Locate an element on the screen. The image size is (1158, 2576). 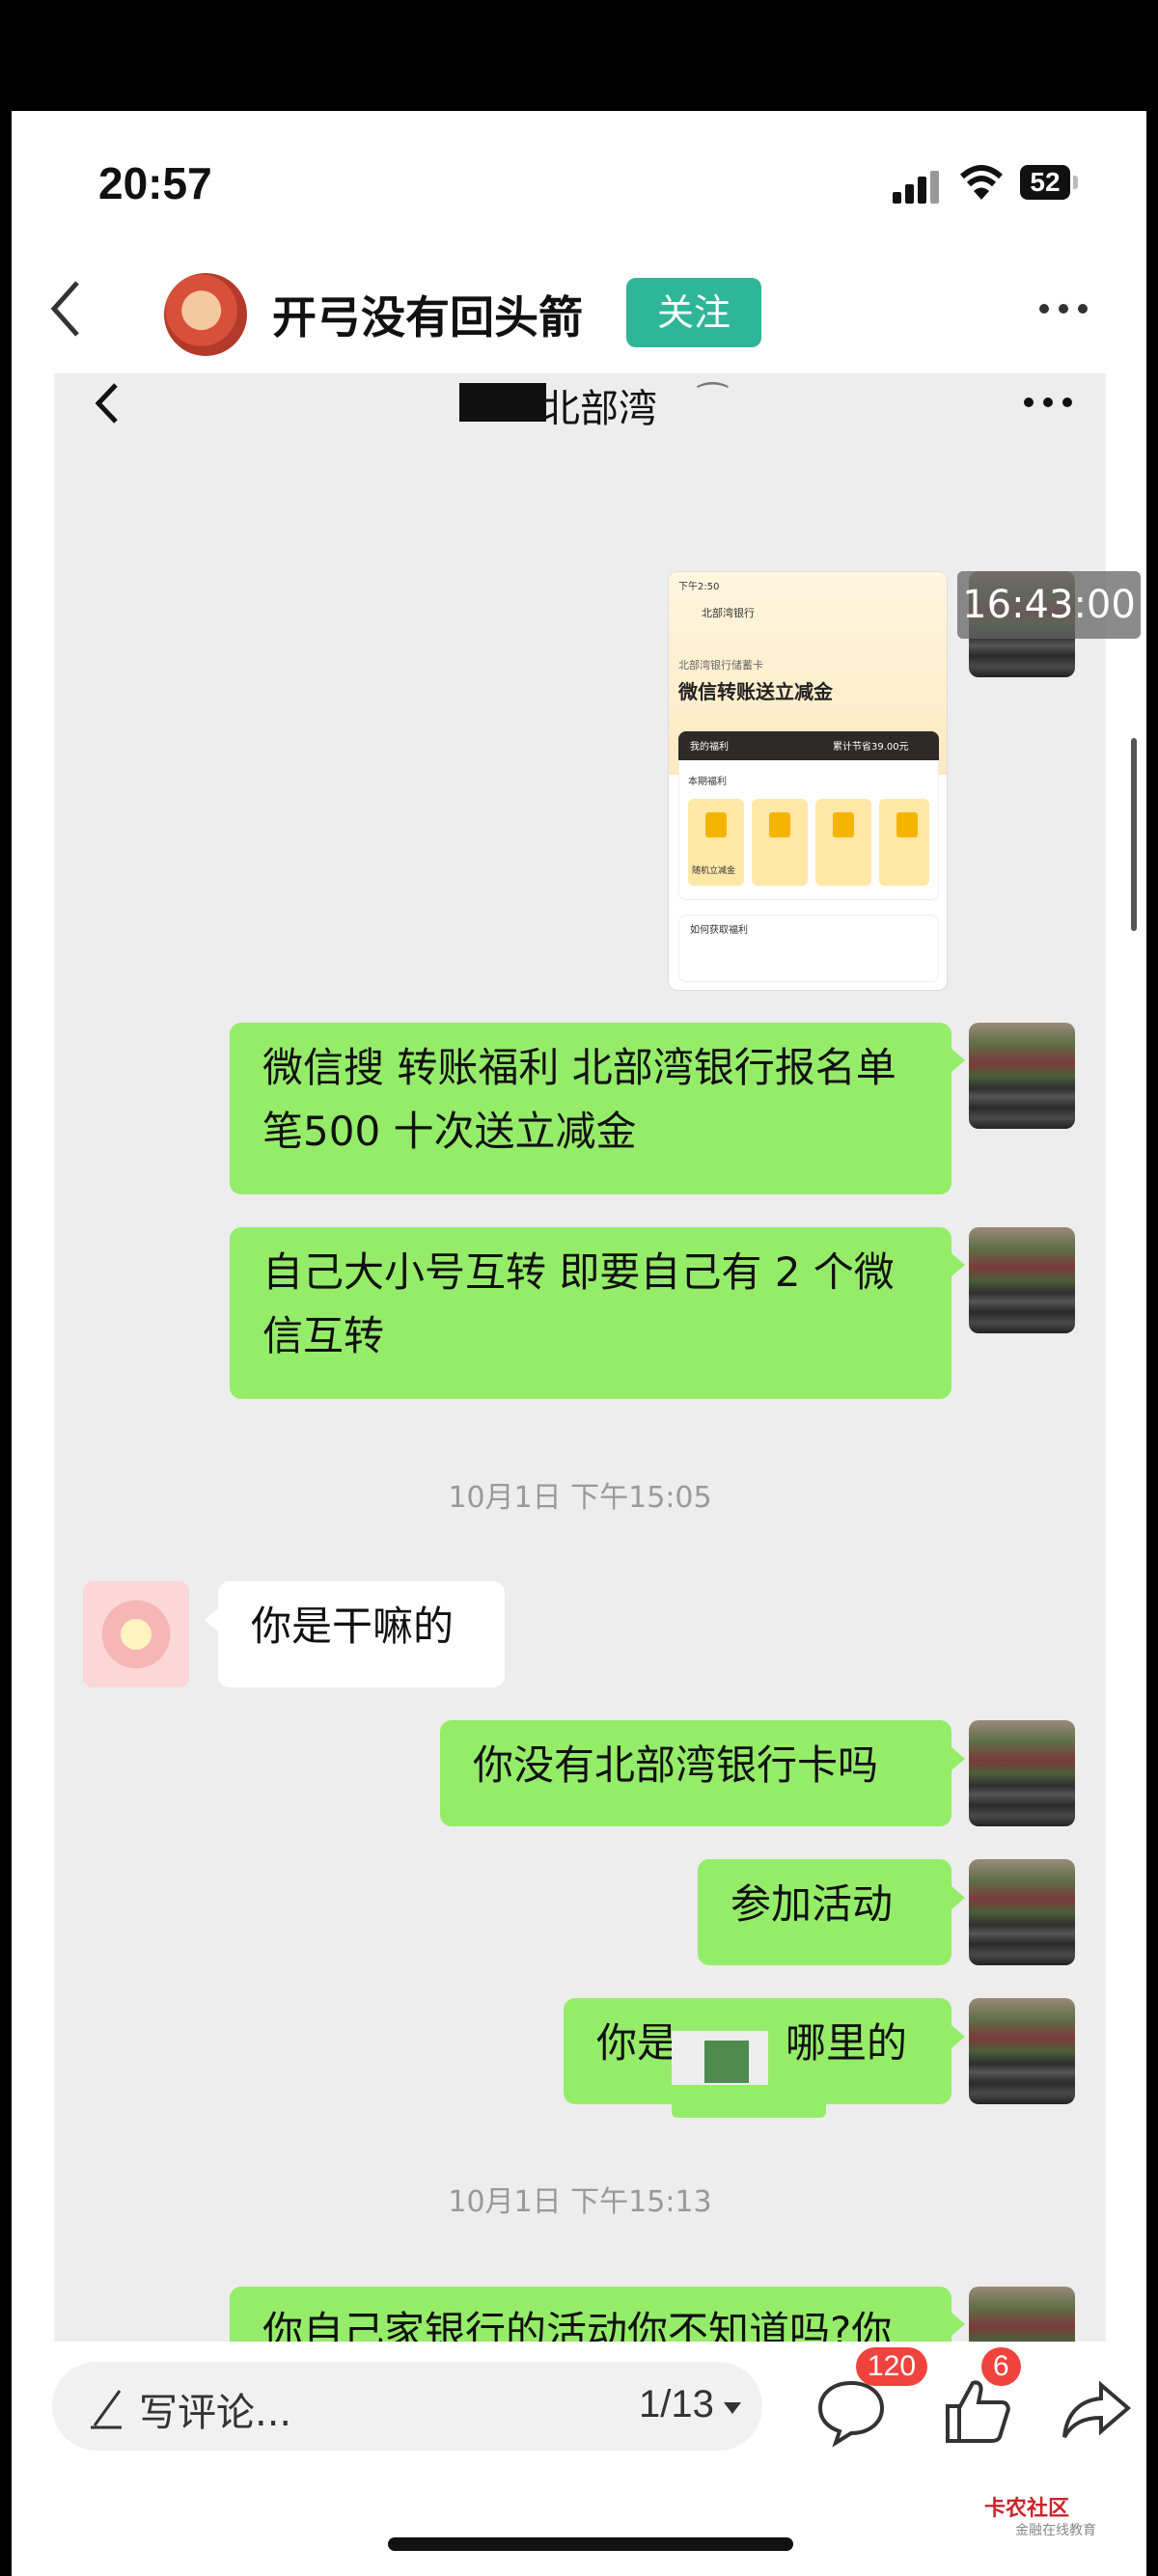
battery-indicator: 52 is located at coordinates (1045, 182).